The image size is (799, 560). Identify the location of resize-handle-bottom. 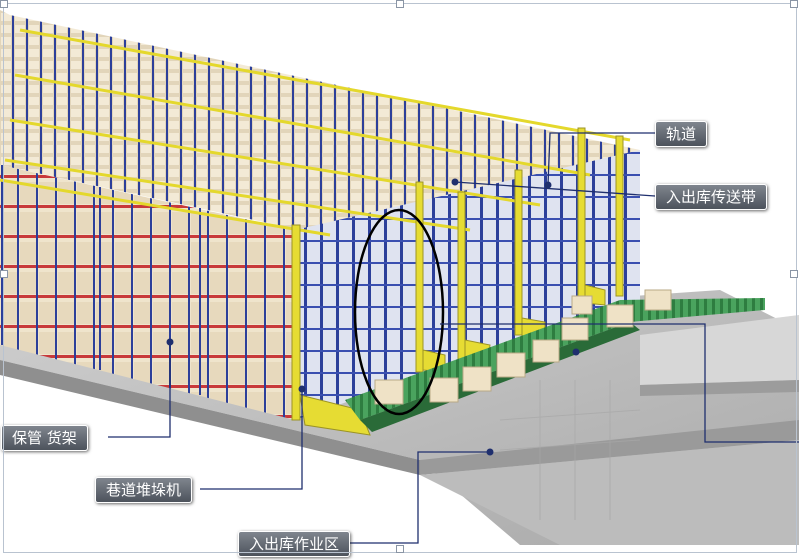
(400, 549).